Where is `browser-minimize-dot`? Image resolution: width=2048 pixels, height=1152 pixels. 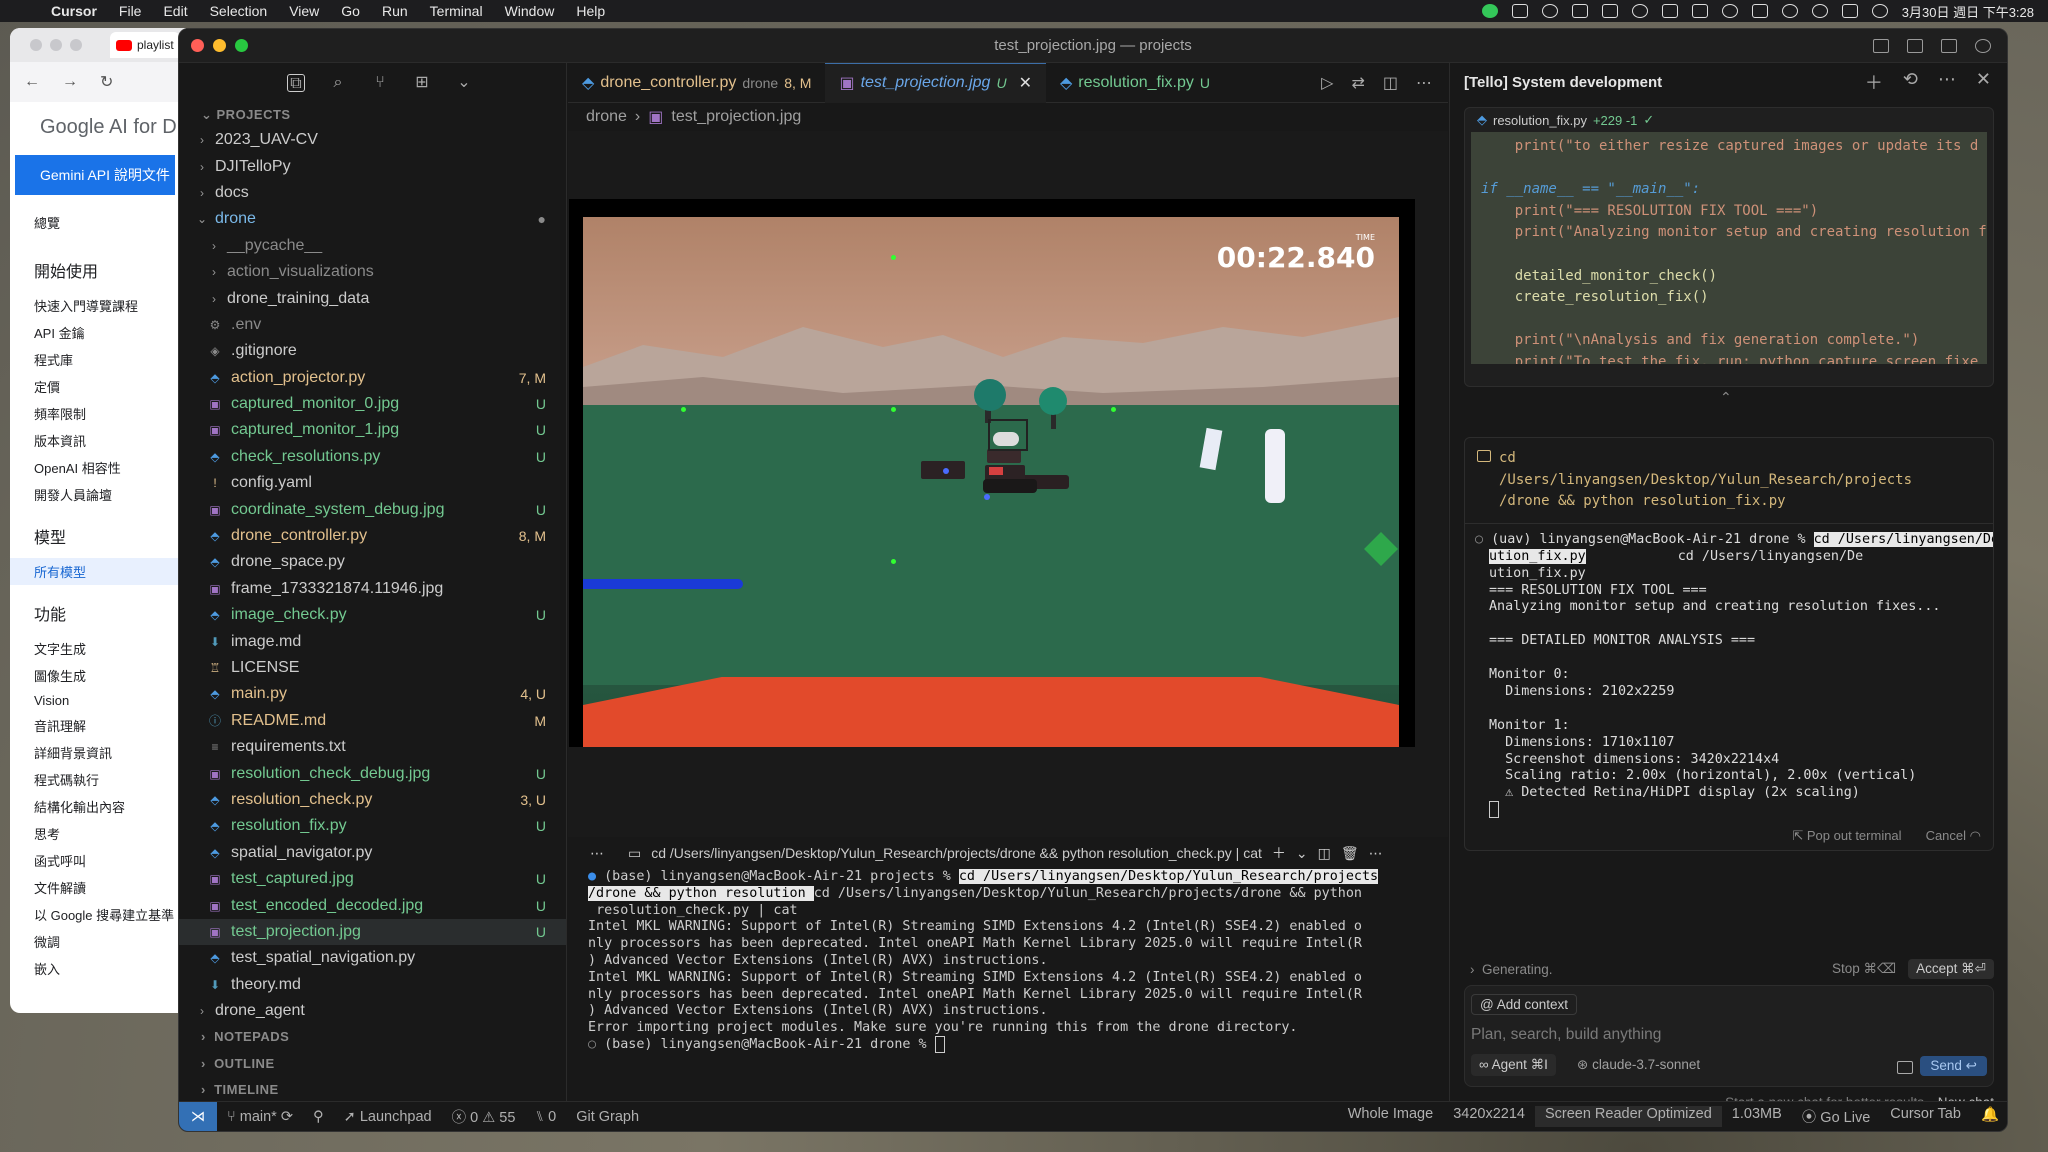 browser-minimize-dot is located at coordinates (56, 45).